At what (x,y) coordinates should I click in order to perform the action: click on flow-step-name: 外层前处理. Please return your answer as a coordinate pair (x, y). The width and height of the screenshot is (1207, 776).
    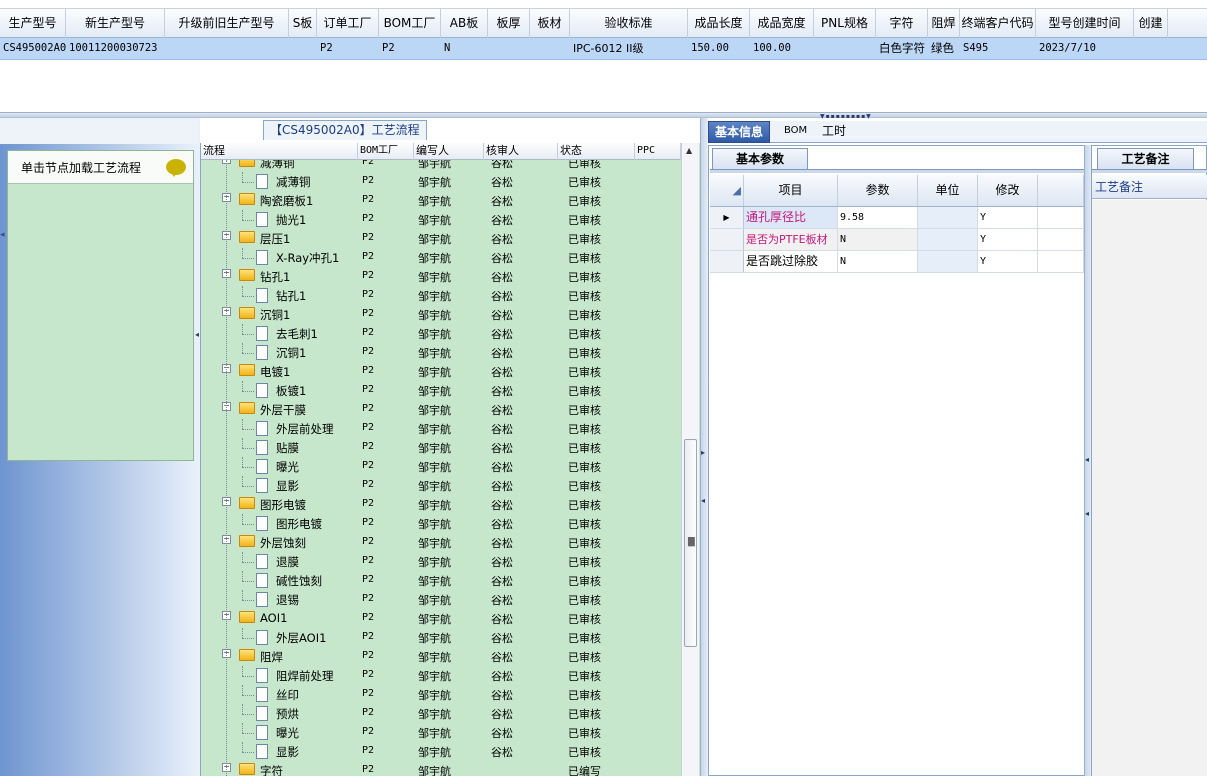
    Looking at the image, I should click on (305, 429).